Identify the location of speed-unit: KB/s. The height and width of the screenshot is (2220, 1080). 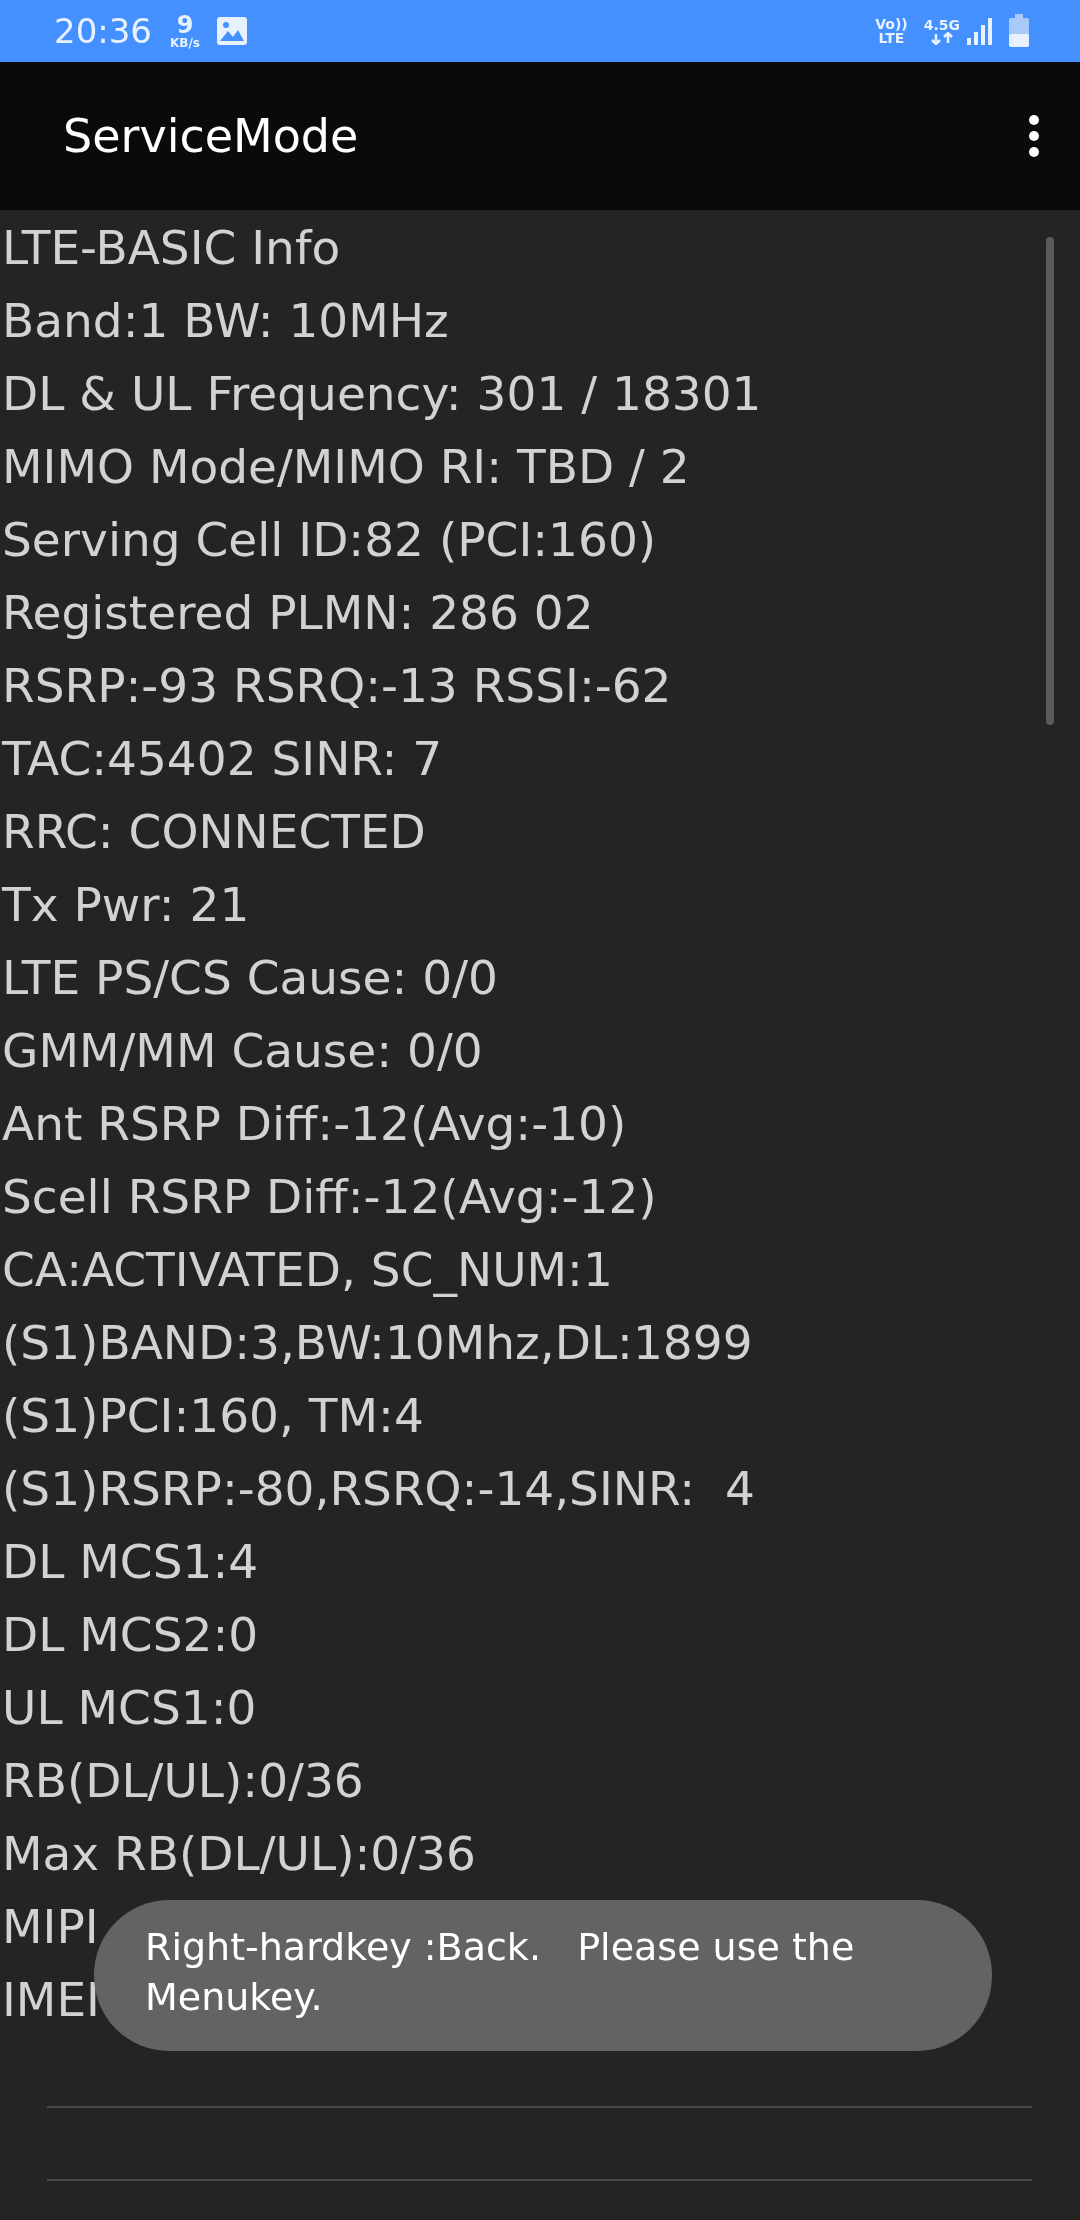
(185, 43).